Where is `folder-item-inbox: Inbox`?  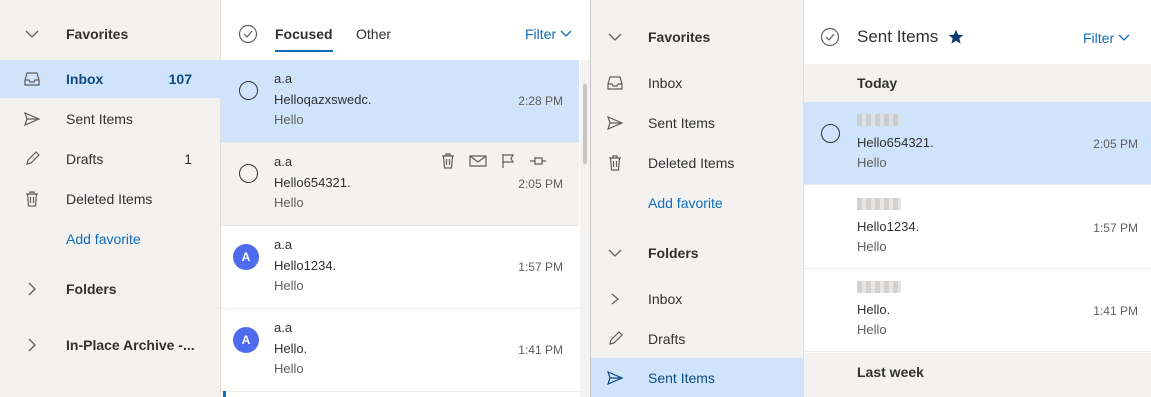 folder-item-inbox: Inbox is located at coordinates (697, 299).